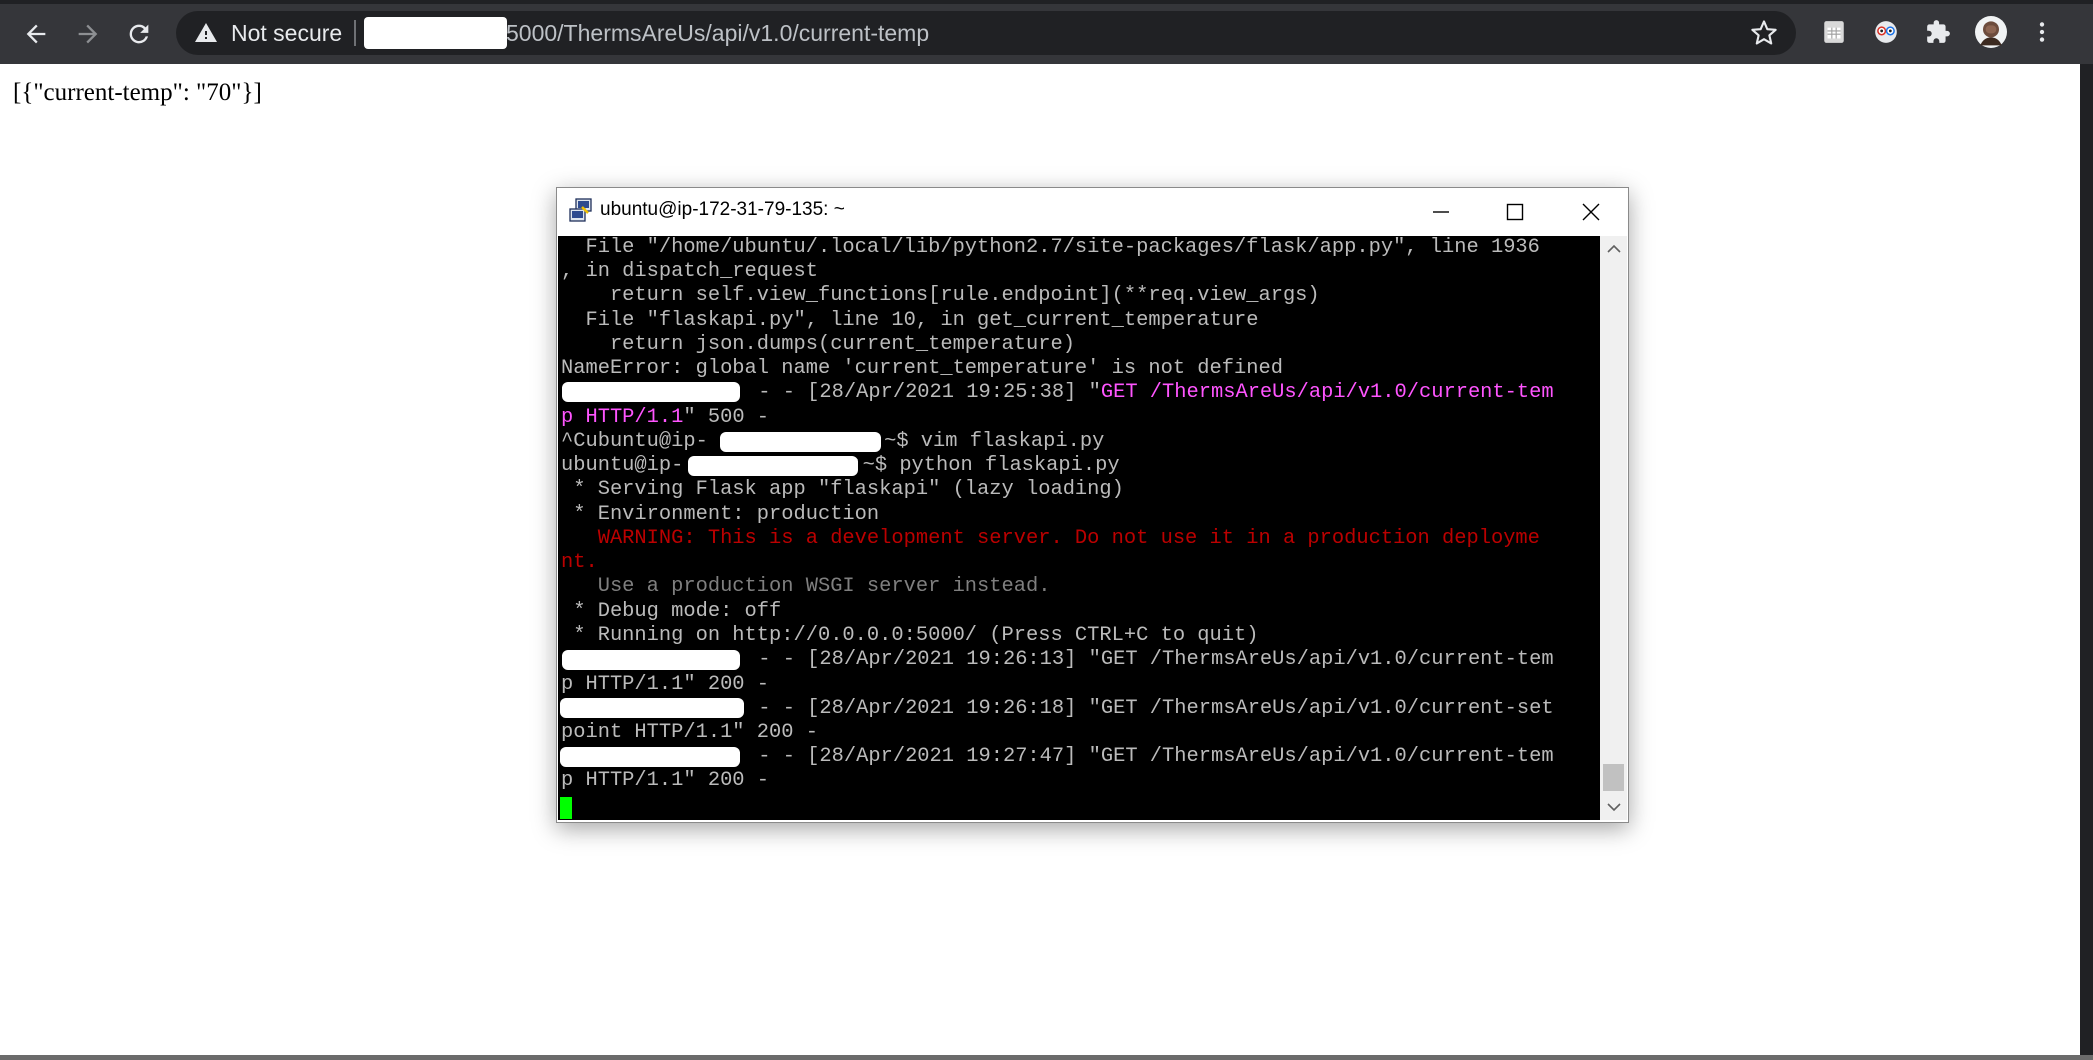  What do you see at coordinates (1764, 33) in the screenshot?
I see `star-icon` at bounding box center [1764, 33].